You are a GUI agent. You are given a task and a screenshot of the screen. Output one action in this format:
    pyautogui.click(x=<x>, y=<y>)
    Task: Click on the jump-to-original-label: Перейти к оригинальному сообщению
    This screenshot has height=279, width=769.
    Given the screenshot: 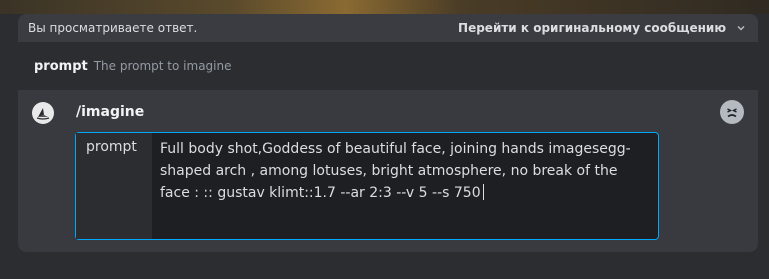 What is the action you would take?
    pyautogui.click(x=592, y=28)
    